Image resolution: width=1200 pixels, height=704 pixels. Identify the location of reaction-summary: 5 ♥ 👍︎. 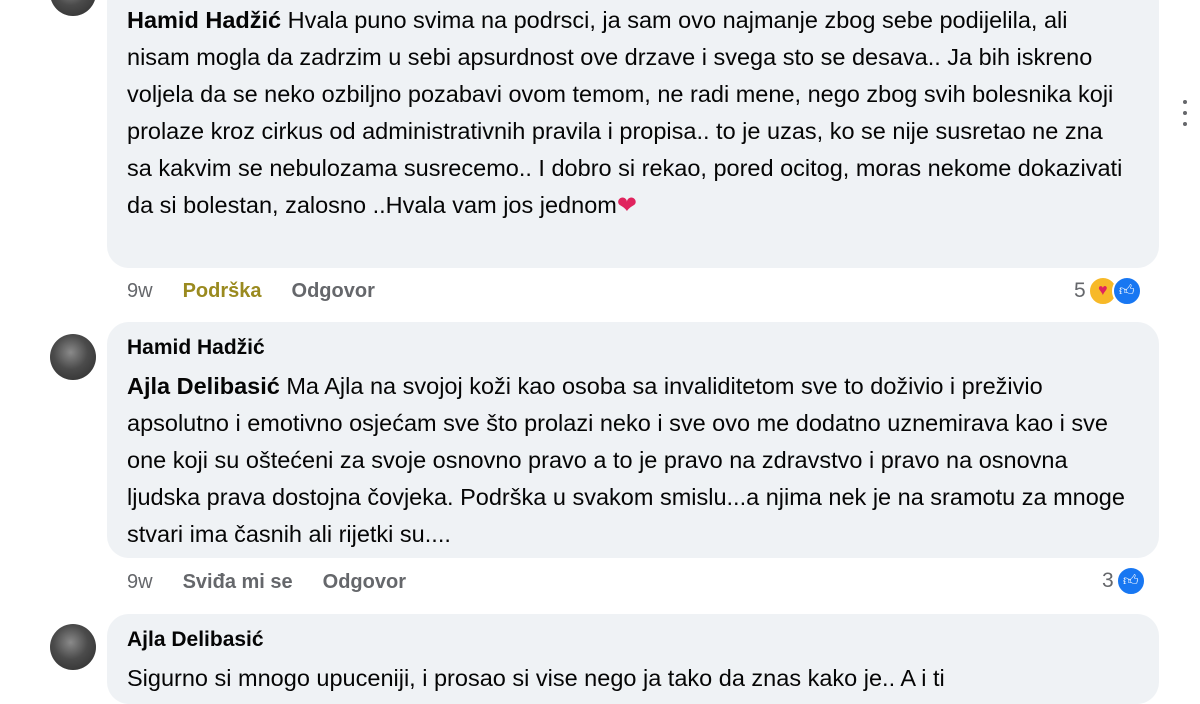
(1108, 291).